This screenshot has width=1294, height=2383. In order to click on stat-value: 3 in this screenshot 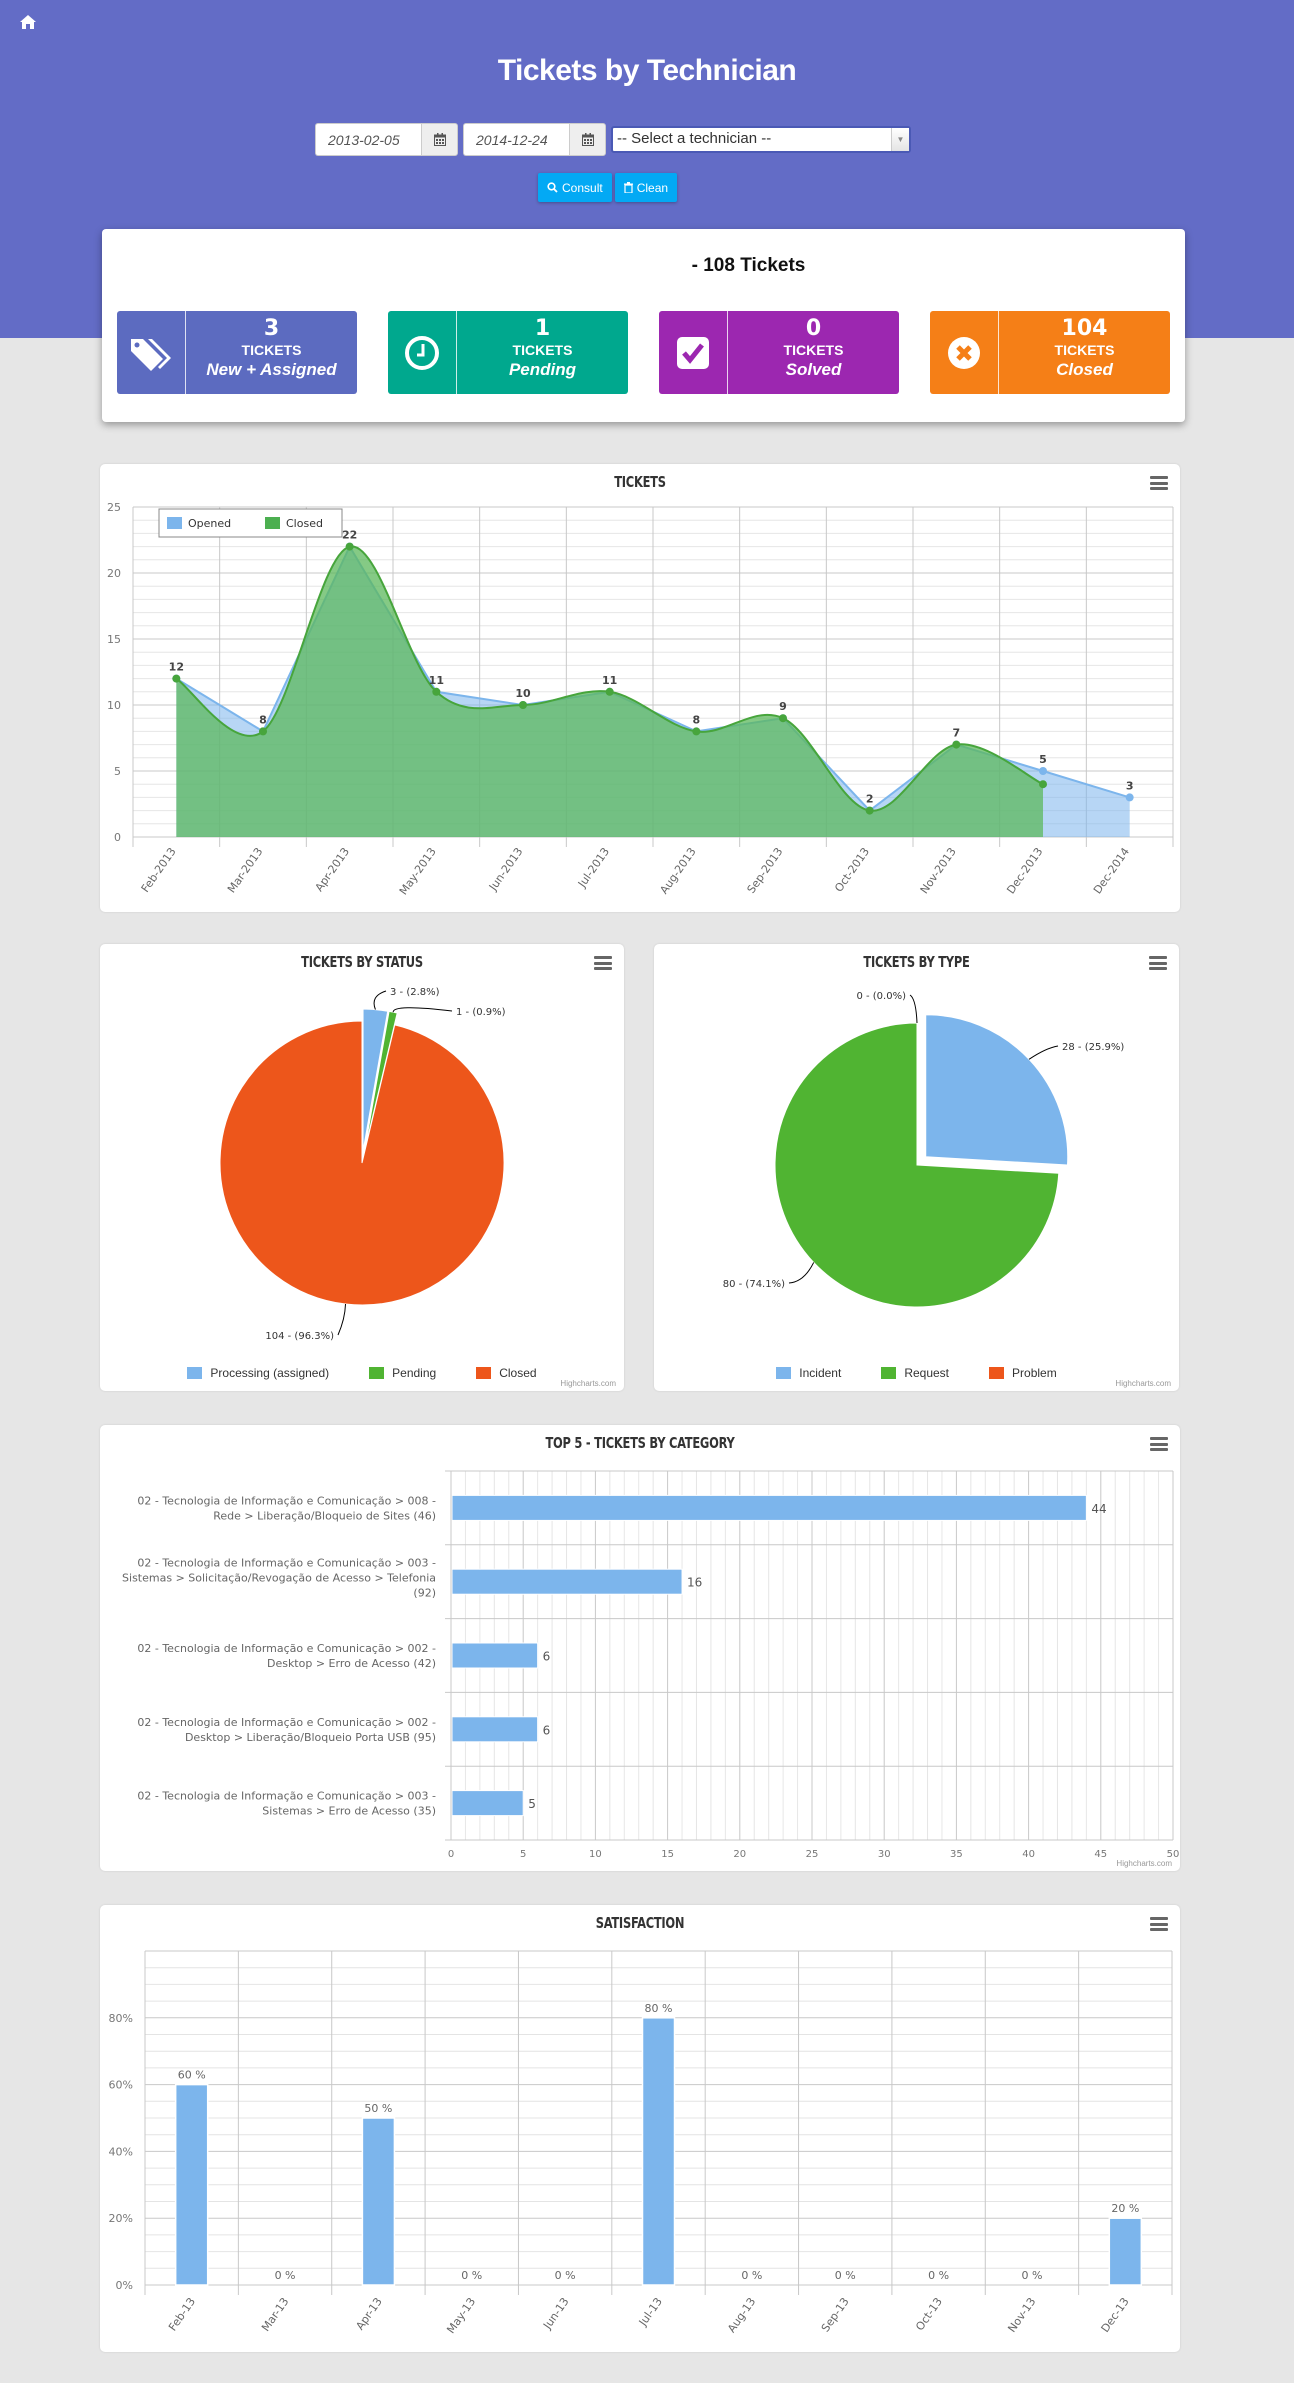, I will do `click(271, 328)`.